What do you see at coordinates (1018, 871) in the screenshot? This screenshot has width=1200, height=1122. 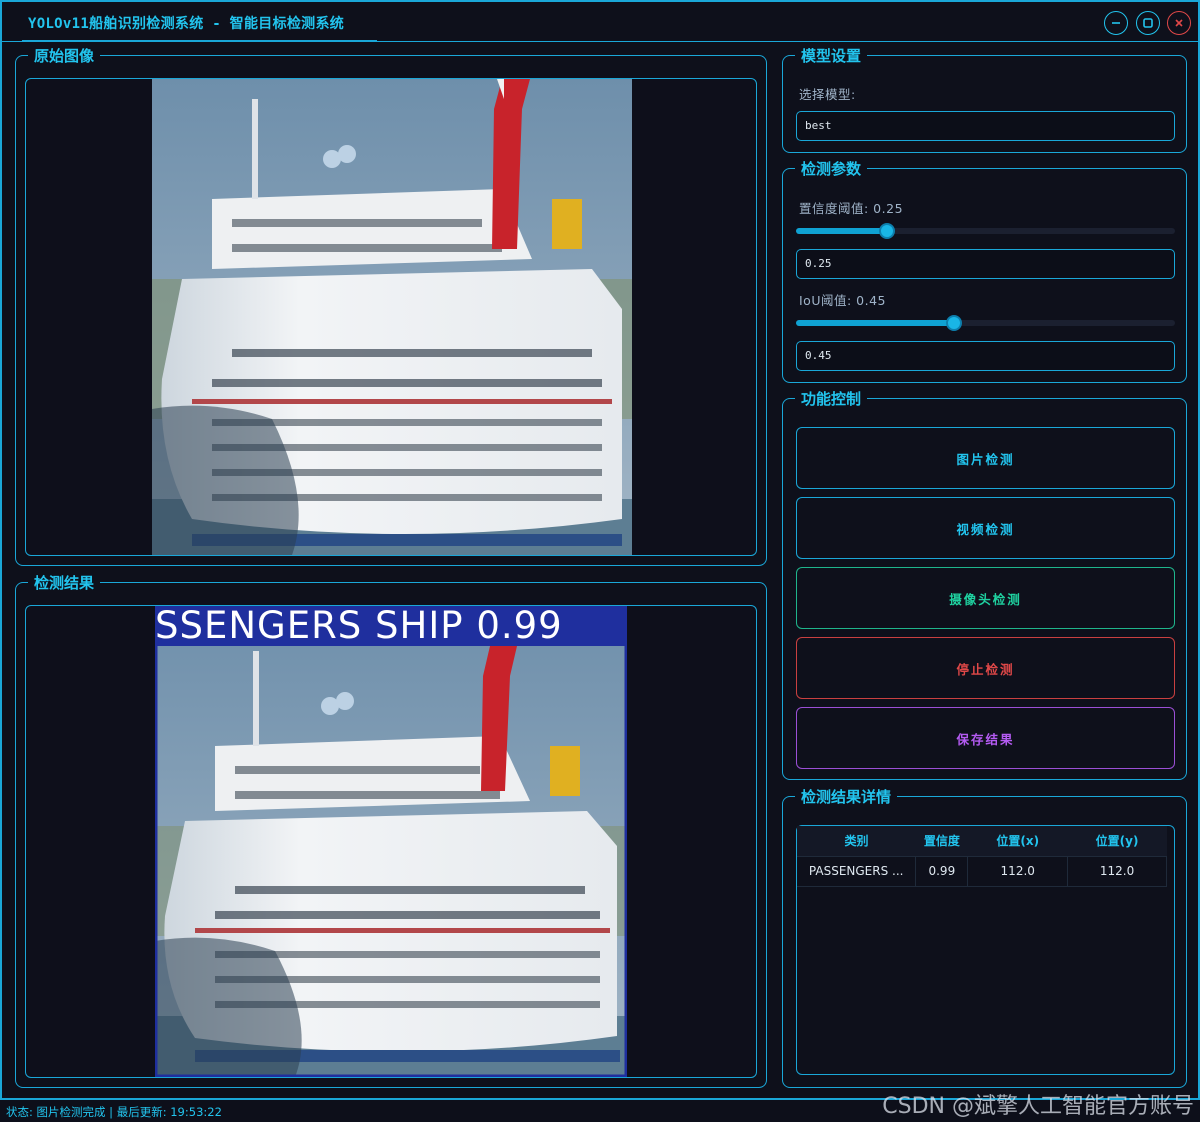 I see `cell-position-x: 112.0` at bounding box center [1018, 871].